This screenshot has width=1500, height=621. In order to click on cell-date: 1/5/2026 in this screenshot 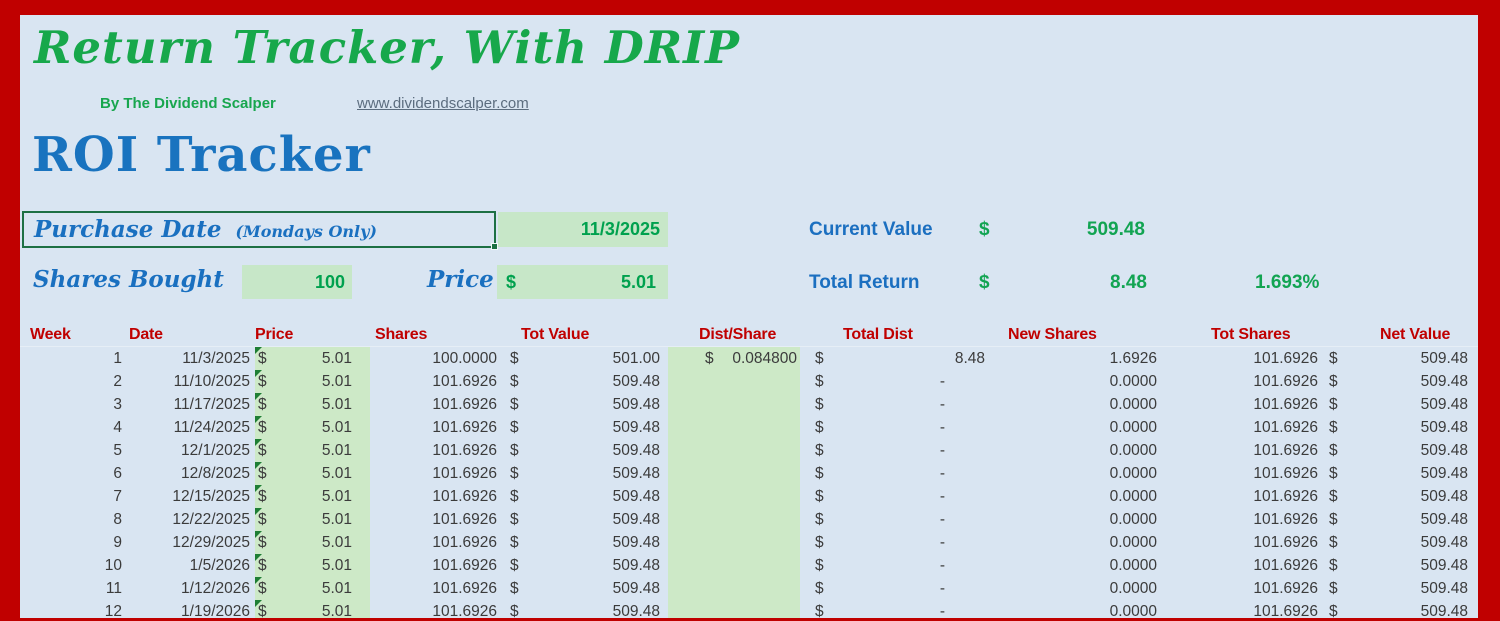, I will do `click(190, 565)`.